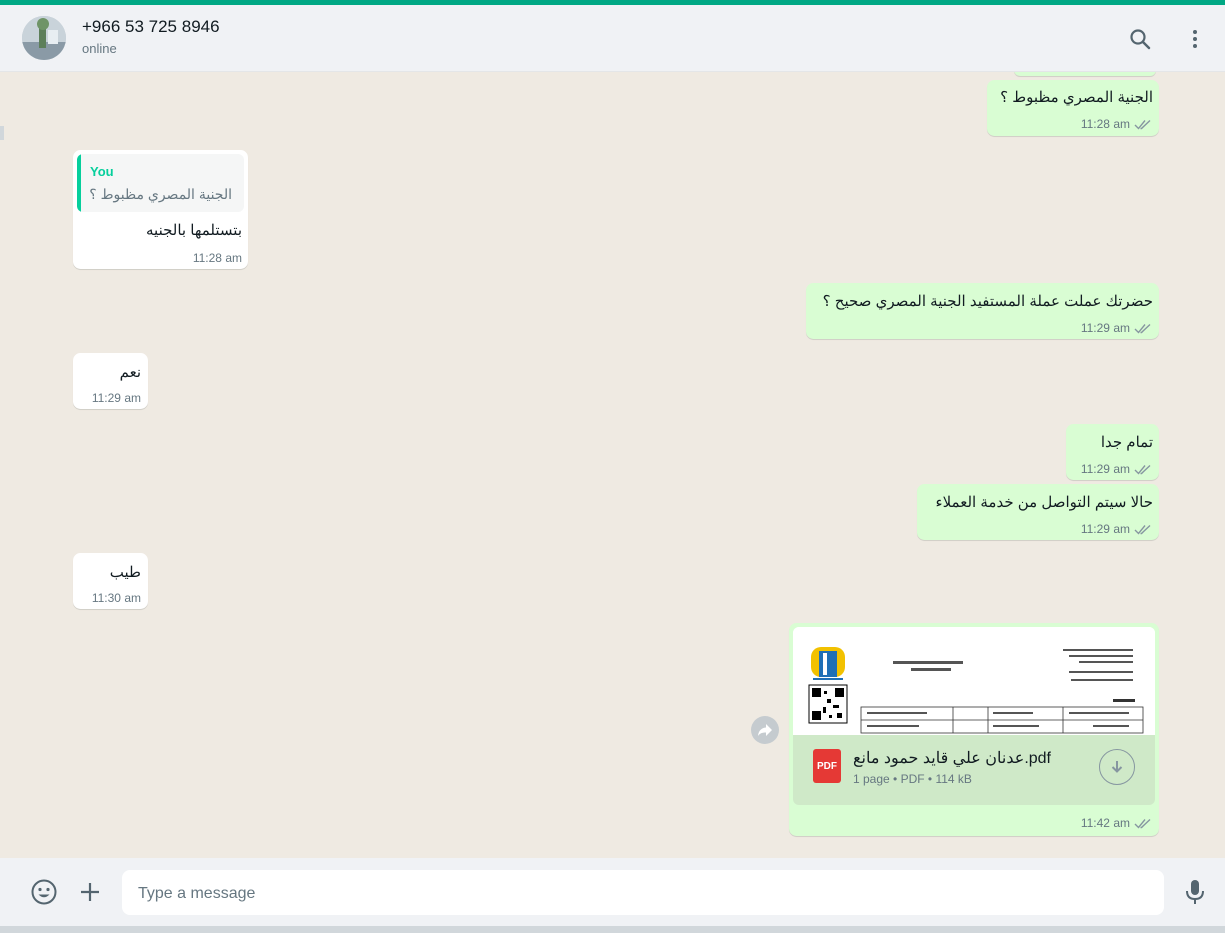  I want to click on document-info: 1 page • PDF • 114 kB, so click(912, 779).